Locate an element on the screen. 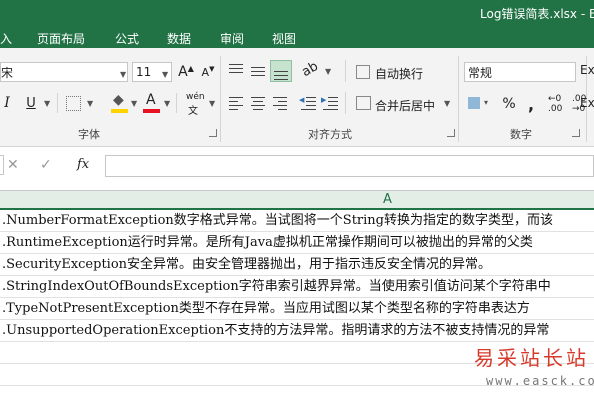 This screenshot has height=400, width=594. font-name-dropdown-icon: ▼ is located at coordinates (123, 73).